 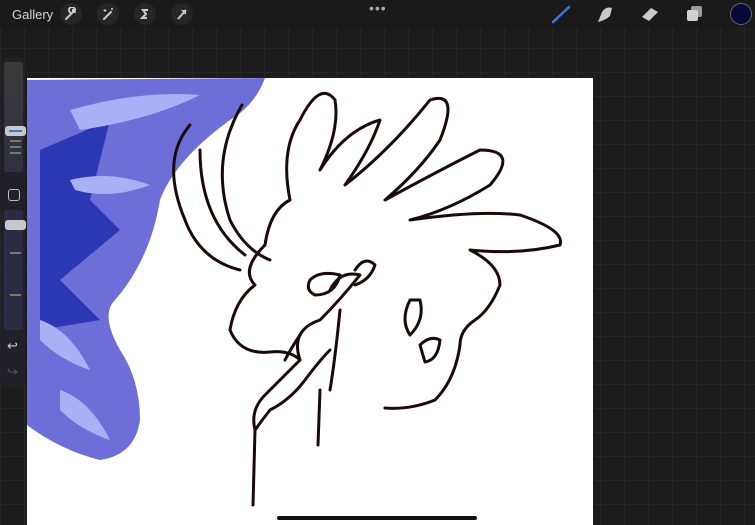 I want to click on modify-square-button, so click(x=14, y=195).